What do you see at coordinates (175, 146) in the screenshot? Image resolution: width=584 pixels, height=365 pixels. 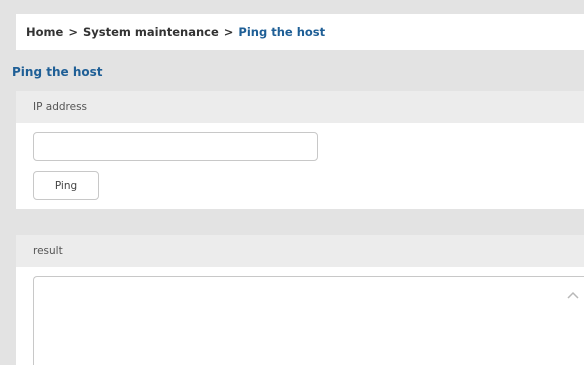 I see `ip-address-input` at bounding box center [175, 146].